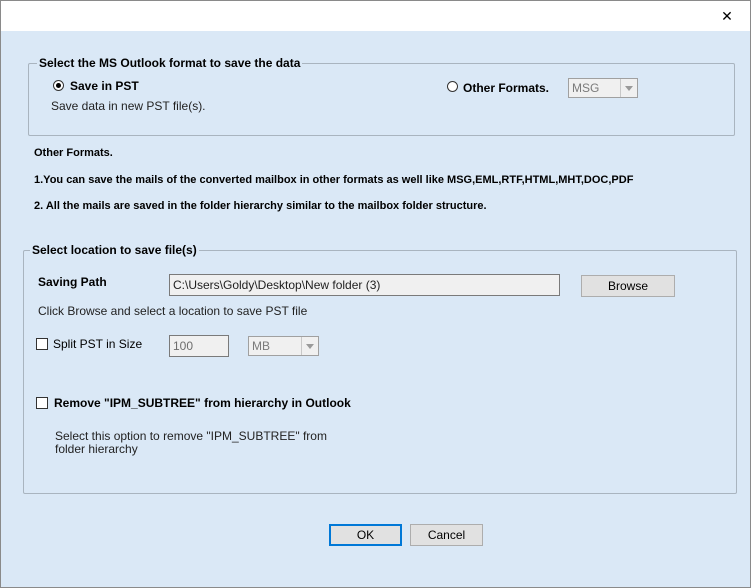 The image size is (751, 588). Describe the element at coordinates (506, 88) in the screenshot. I see `other-formats-label: Other Formats.` at that location.